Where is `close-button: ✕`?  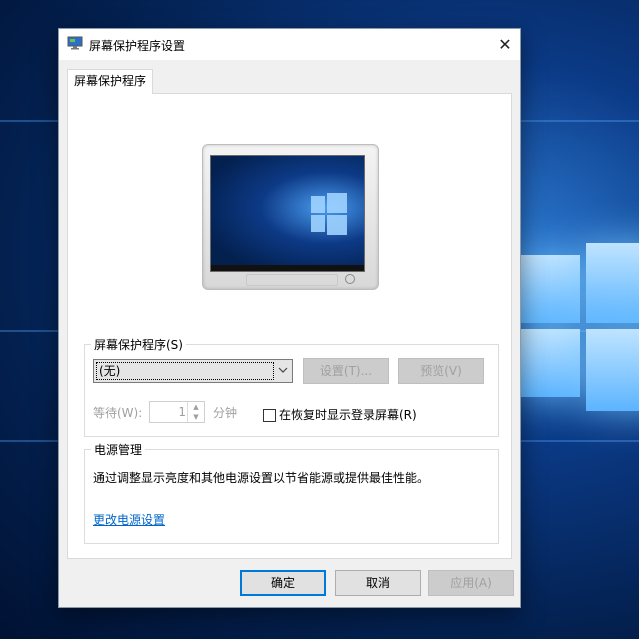 close-button: ✕ is located at coordinates (505, 44).